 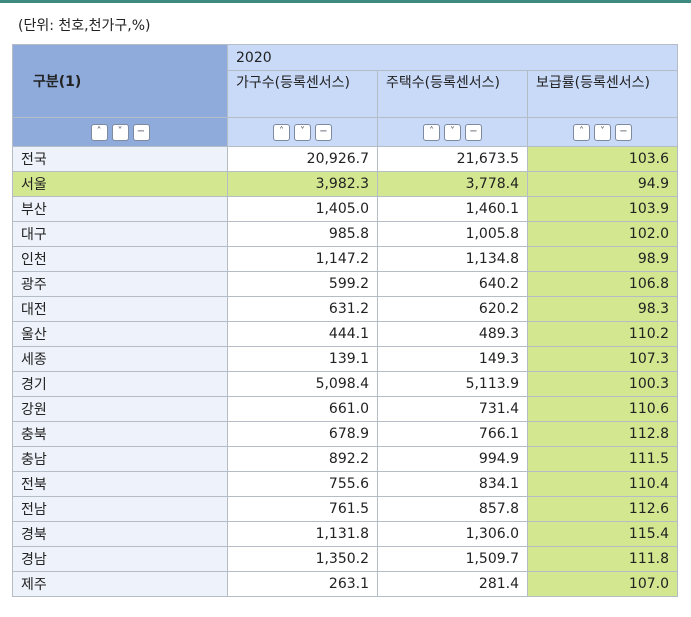 What do you see at coordinates (602, 159) in the screenshot?
I see `value-cell: 103.6` at bounding box center [602, 159].